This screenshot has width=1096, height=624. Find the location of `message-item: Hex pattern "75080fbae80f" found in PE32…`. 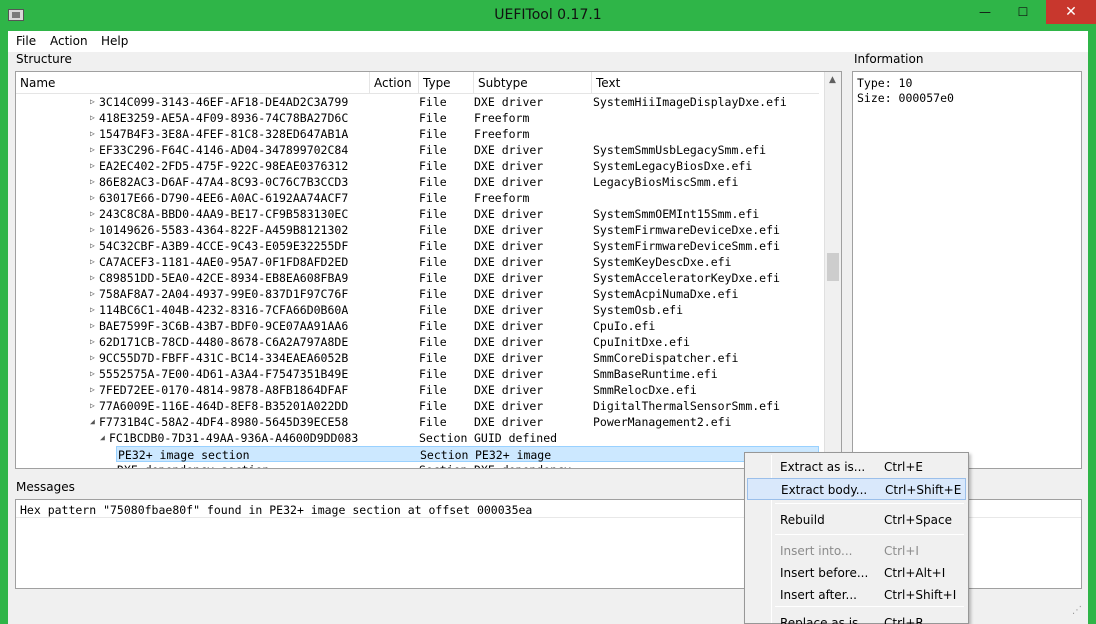

message-item: Hex pattern "75080fbae80f" found in PE32… is located at coordinates (276, 510).